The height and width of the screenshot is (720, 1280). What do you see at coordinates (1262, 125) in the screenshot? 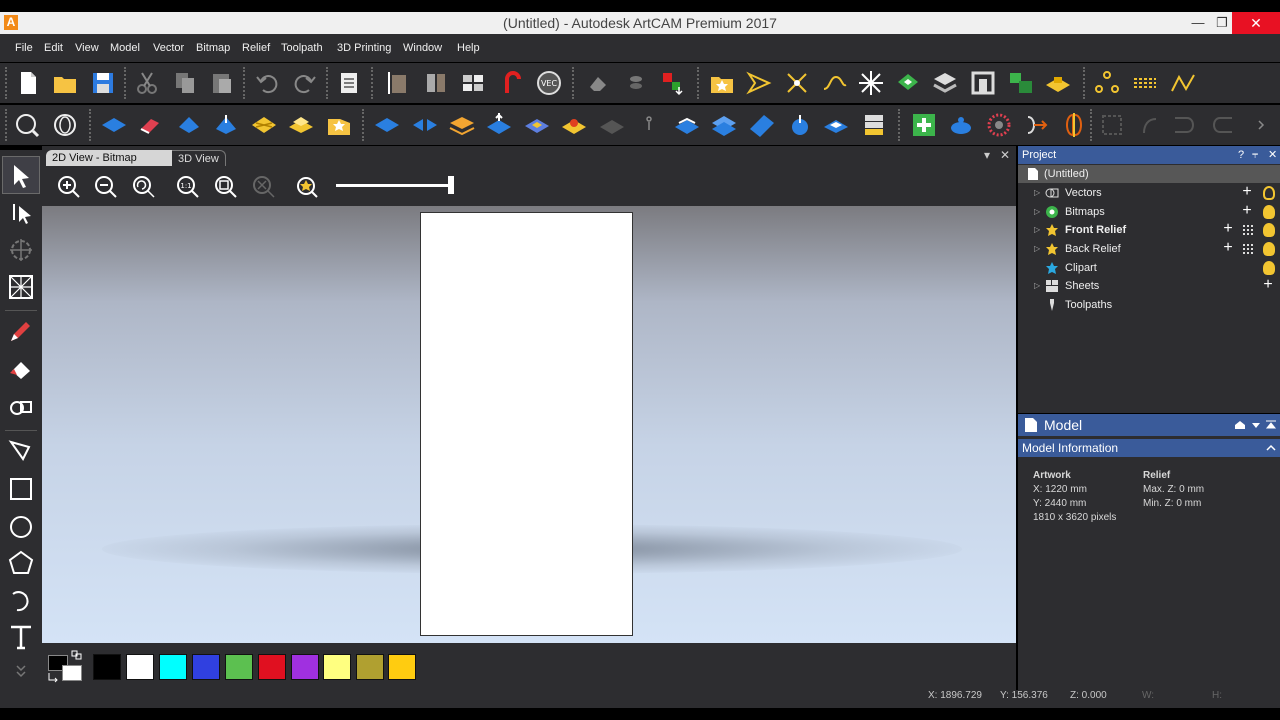
I see `toolbar-overflow-icon` at bounding box center [1262, 125].